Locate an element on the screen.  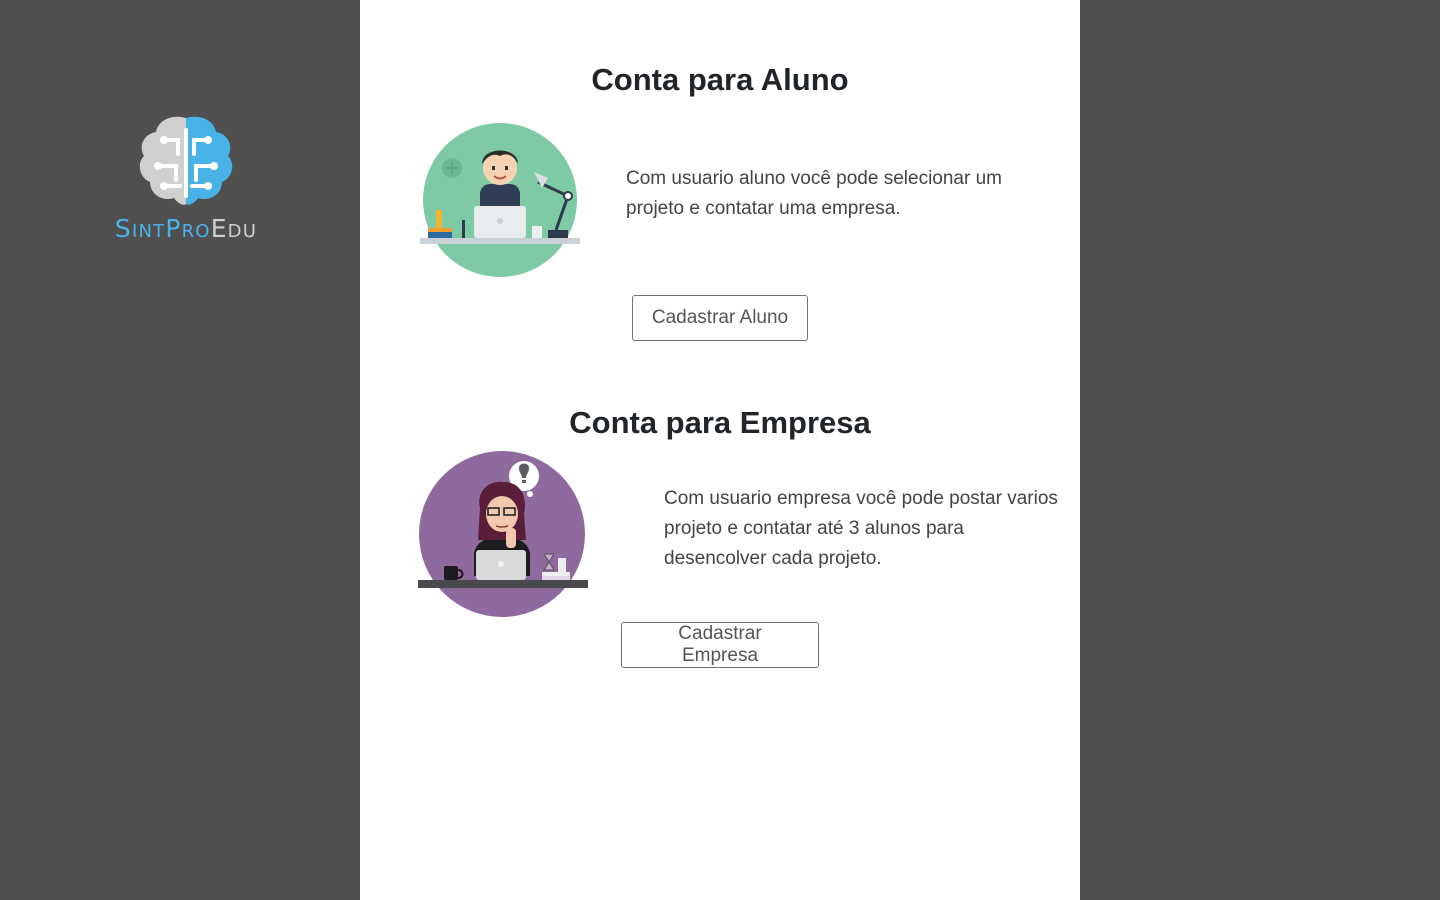
aluno-title: Conta para Aluno is located at coordinates (720, 79).